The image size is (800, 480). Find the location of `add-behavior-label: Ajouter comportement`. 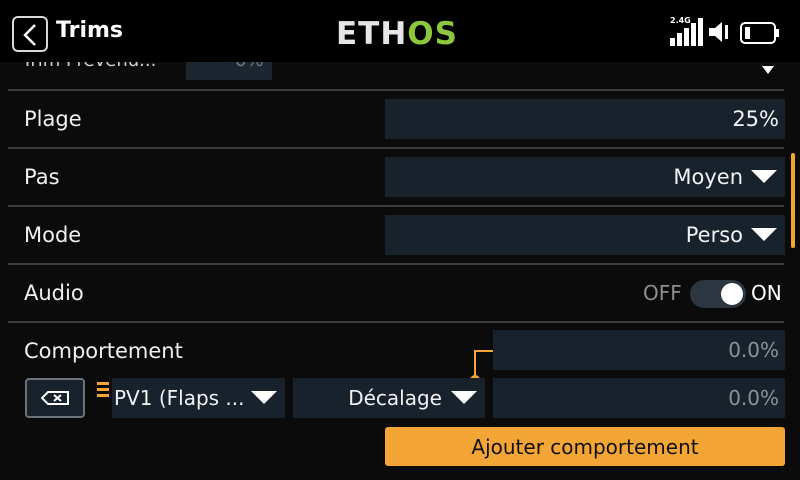

add-behavior-label: Ajouter comportement is located at coordinates (585, 447).